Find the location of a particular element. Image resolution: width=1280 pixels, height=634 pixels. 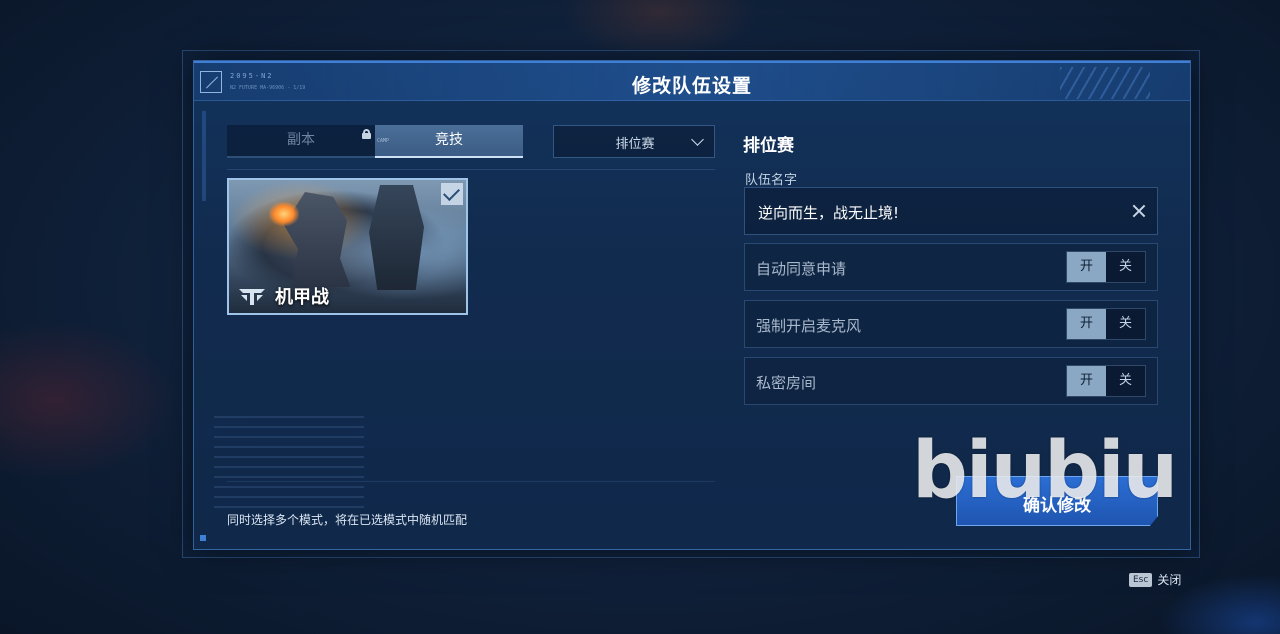

checkbox-checked-icon is located at coordinates (452, 194).